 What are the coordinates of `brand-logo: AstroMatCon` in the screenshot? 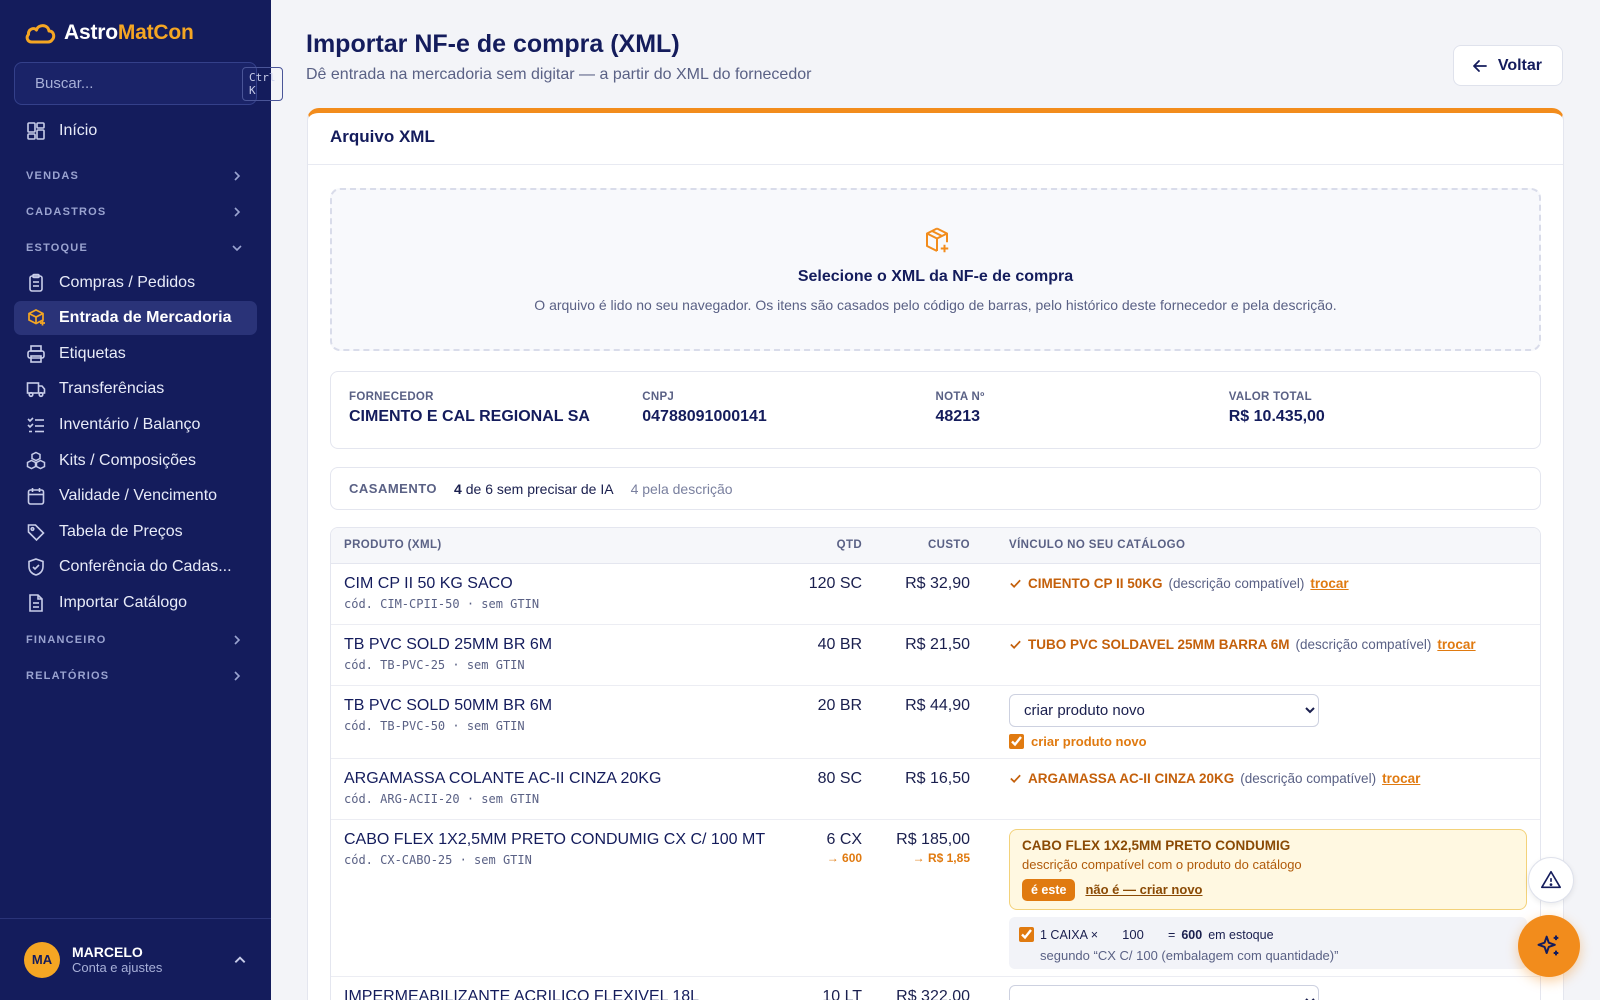 It's located at (109, 33).